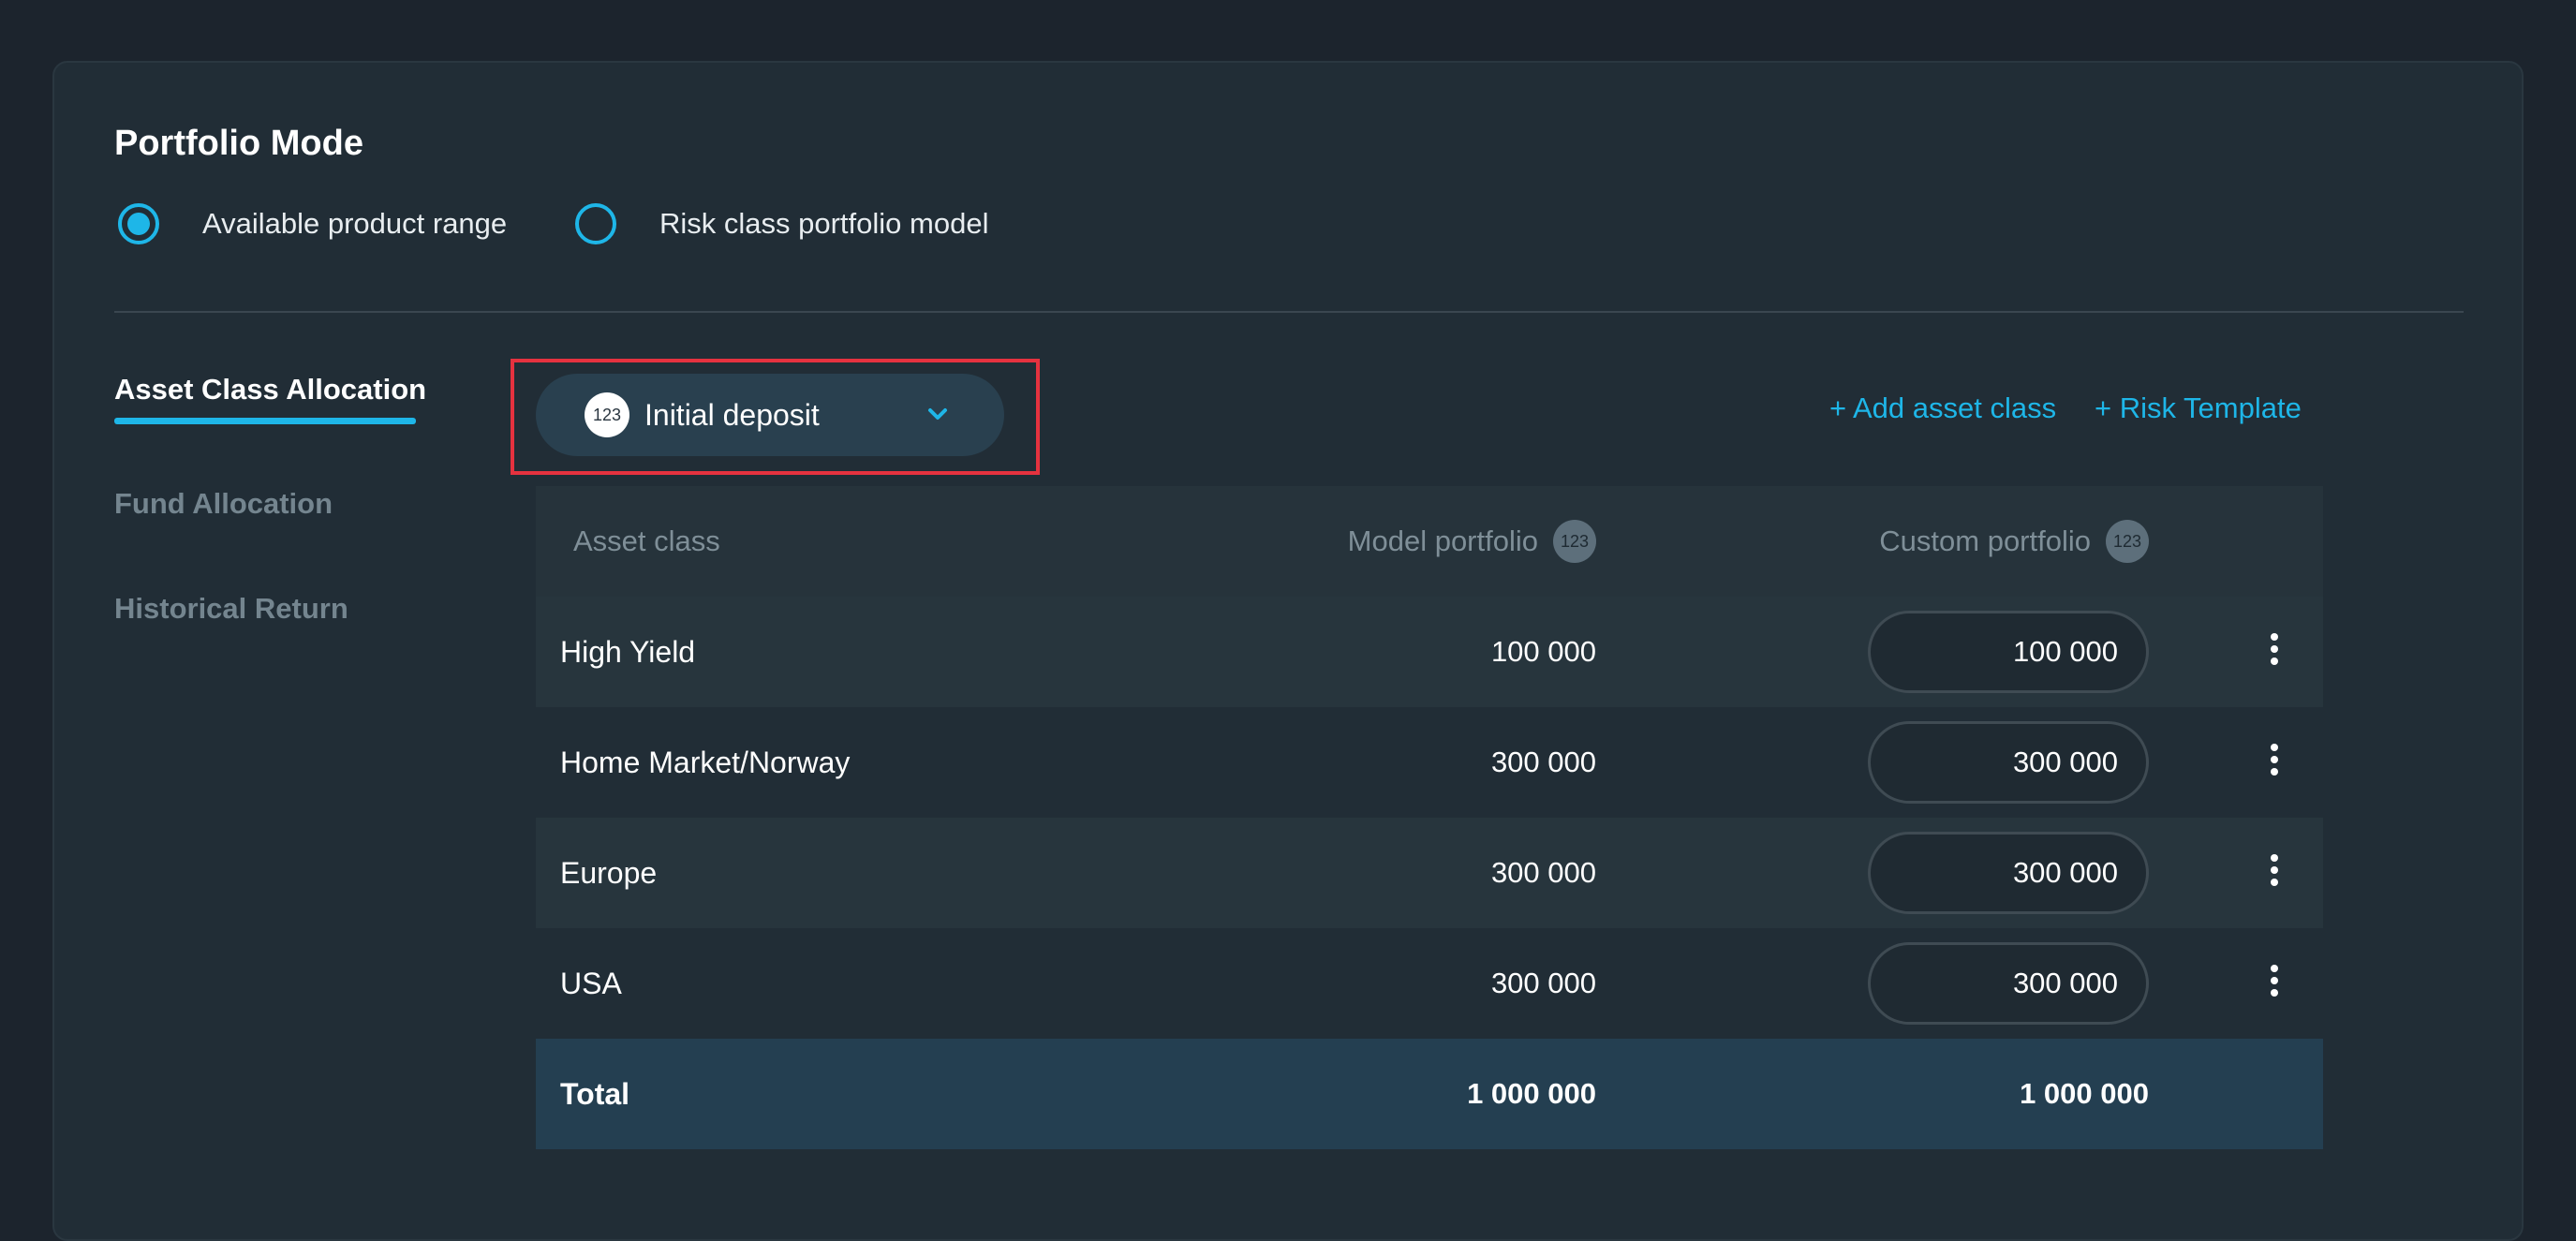 This screenshot has width=2576, height=1241. What do you see at coordinates (1429, 762) in the screenshot?
I see `table-row: Home Market/Norway 300 000` at bounding box center [1429, 762].